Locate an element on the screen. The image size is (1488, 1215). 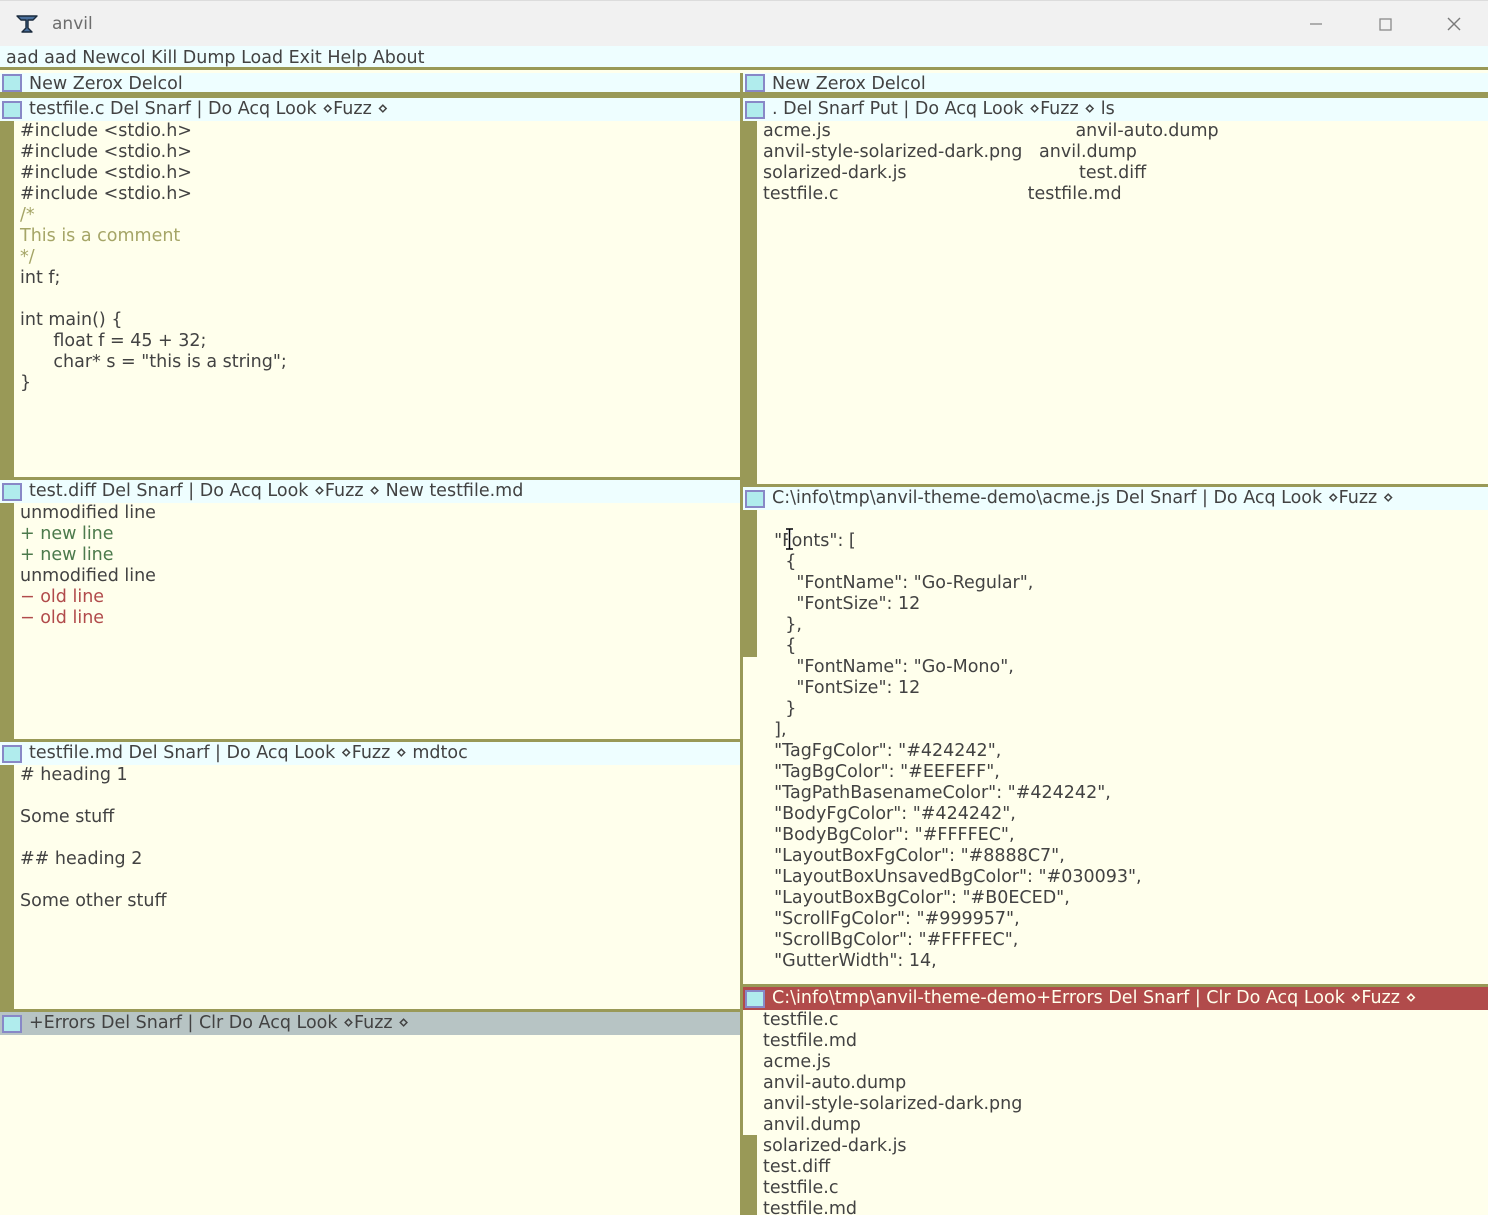
left-column-tag: New Zerox Delcol is located at coordinates (370, 84).